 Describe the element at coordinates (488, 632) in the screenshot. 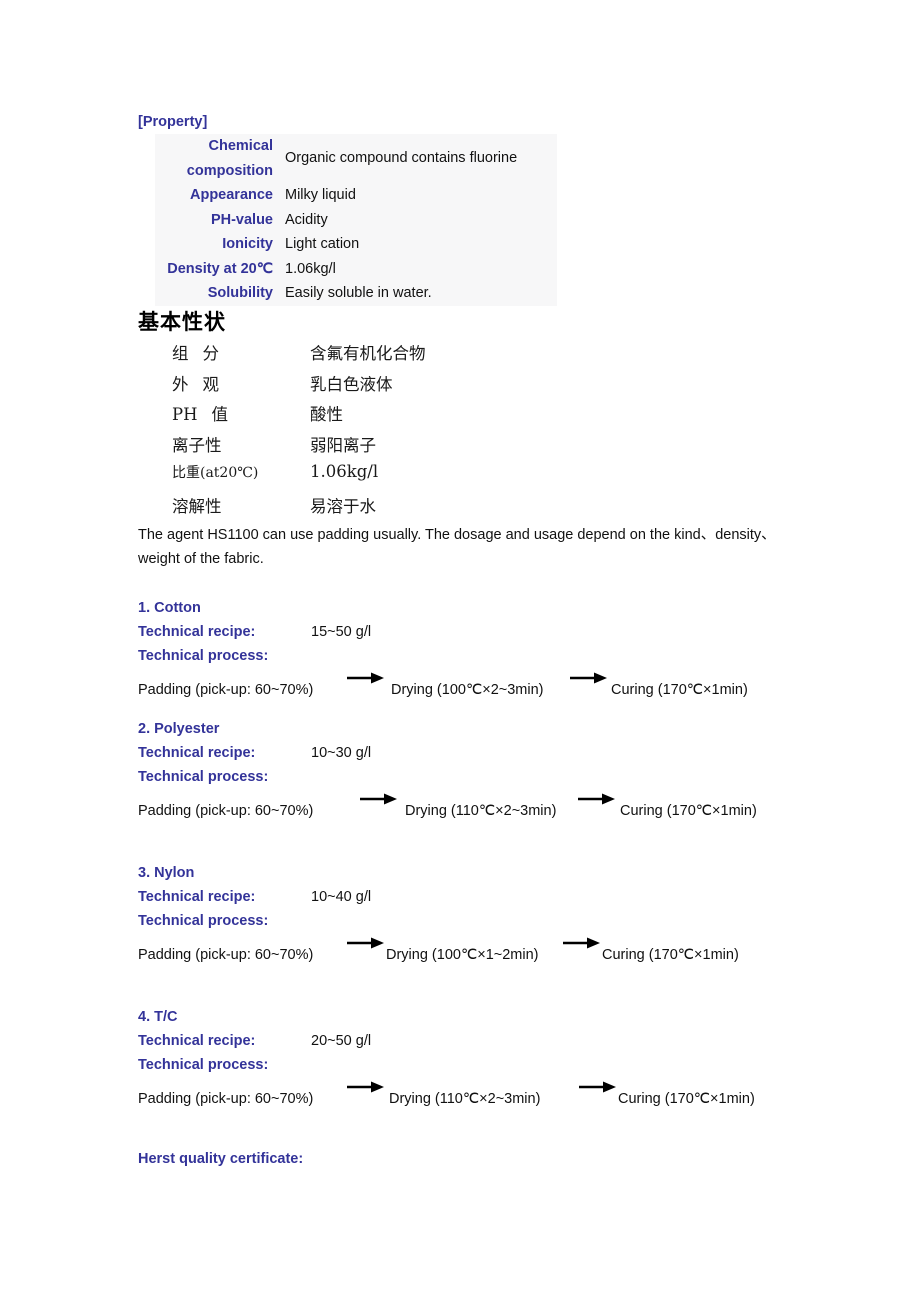

I see `recipe-row: Technical recipe: 15~50 g/l` at that location.